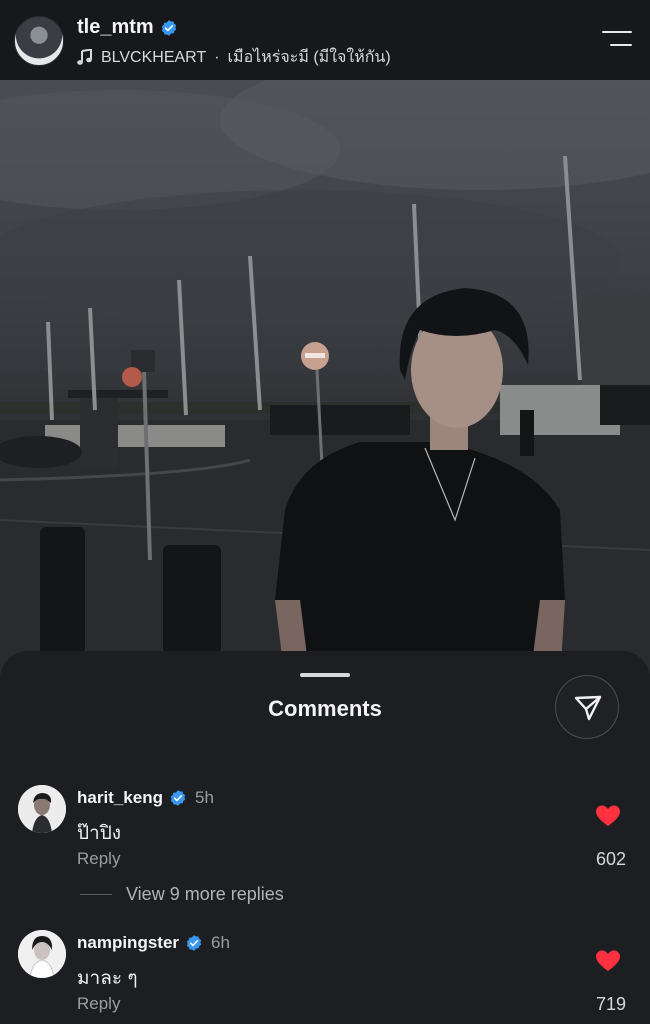  Describe the element at coordinates (84, 56) in the screenshot. I see `music-note-icon` at that location.